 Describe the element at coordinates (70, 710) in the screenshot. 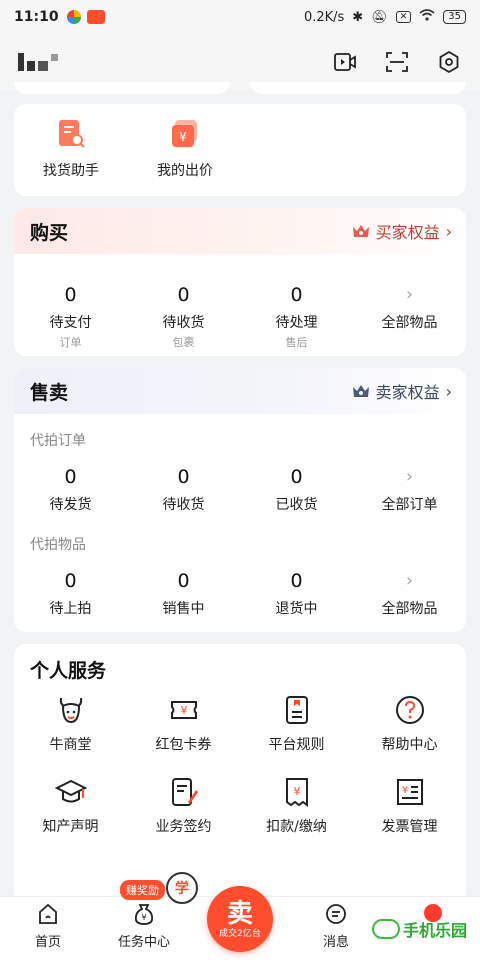

I see `cow-icon` at that location.